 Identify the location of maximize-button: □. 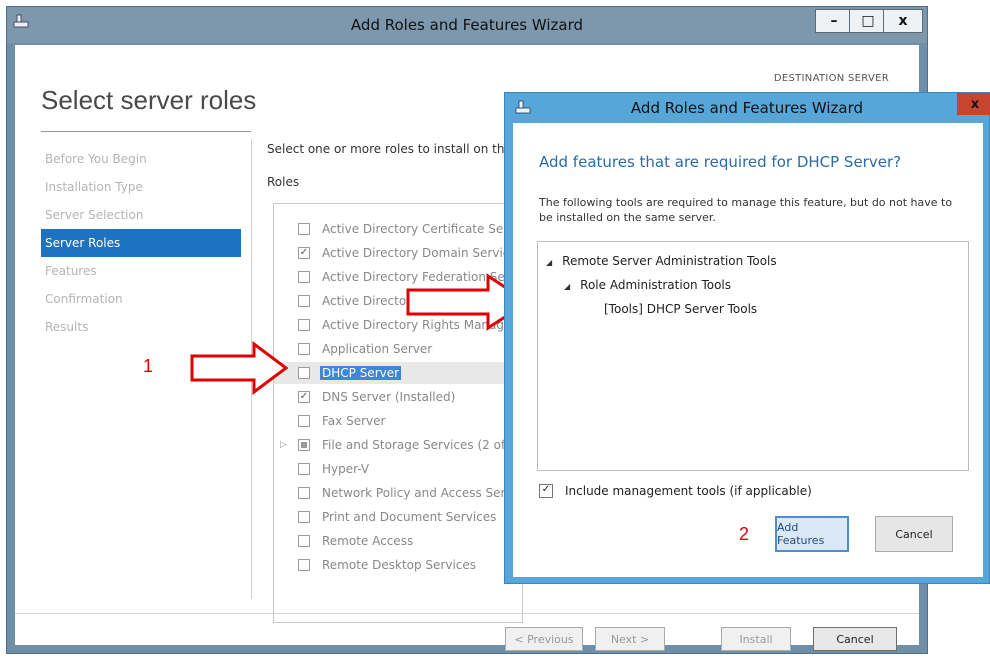
(868, 21).